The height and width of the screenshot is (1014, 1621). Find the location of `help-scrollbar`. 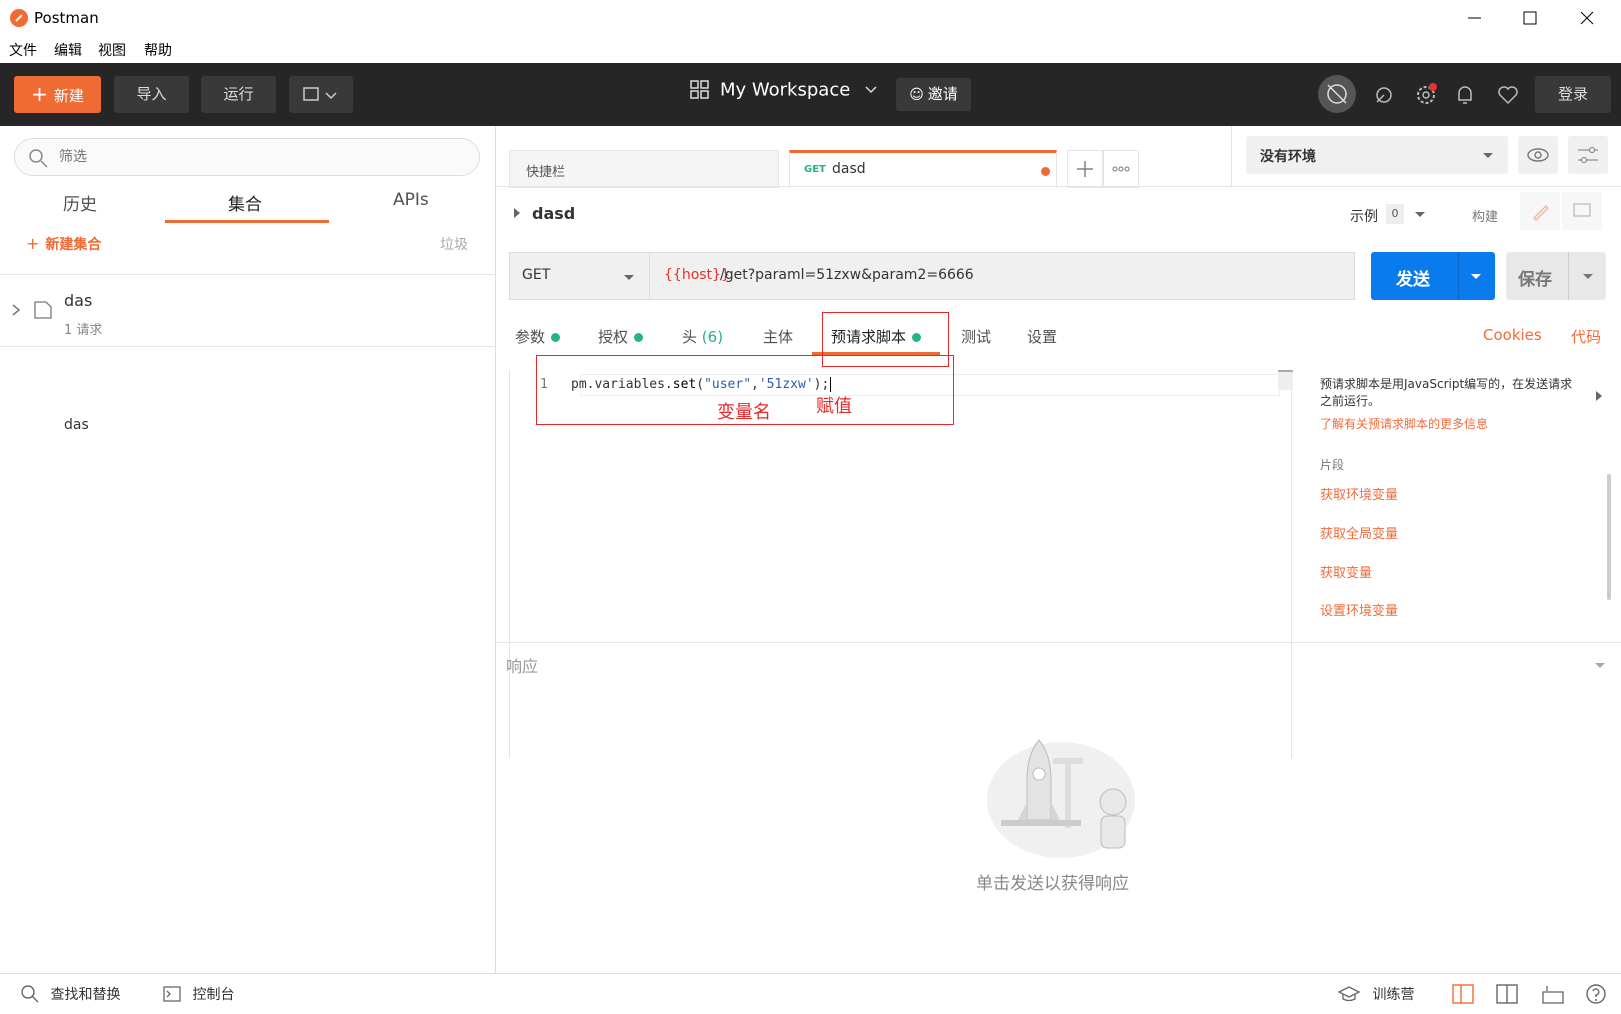

help-scrollbar is located at coordinates (1609, 537).